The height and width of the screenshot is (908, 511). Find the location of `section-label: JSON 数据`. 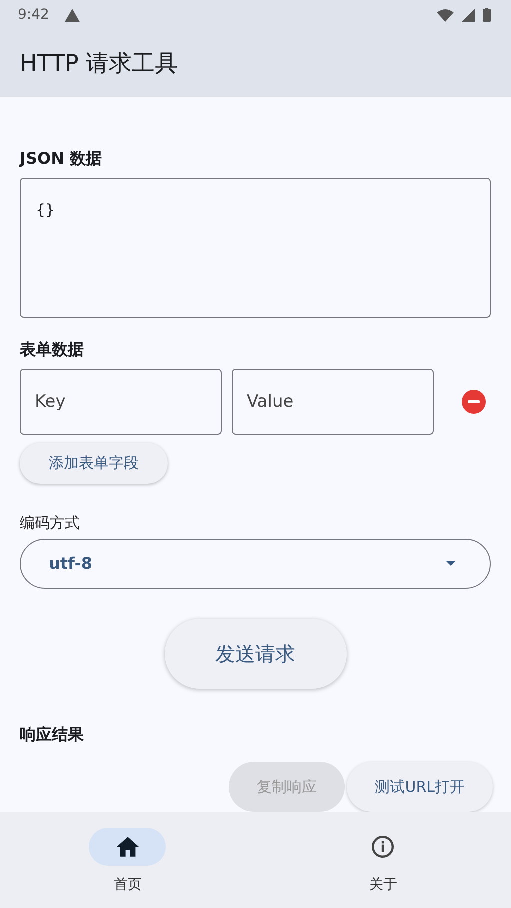

section-label: JSON 数据 is located at coordinates (61, 159).